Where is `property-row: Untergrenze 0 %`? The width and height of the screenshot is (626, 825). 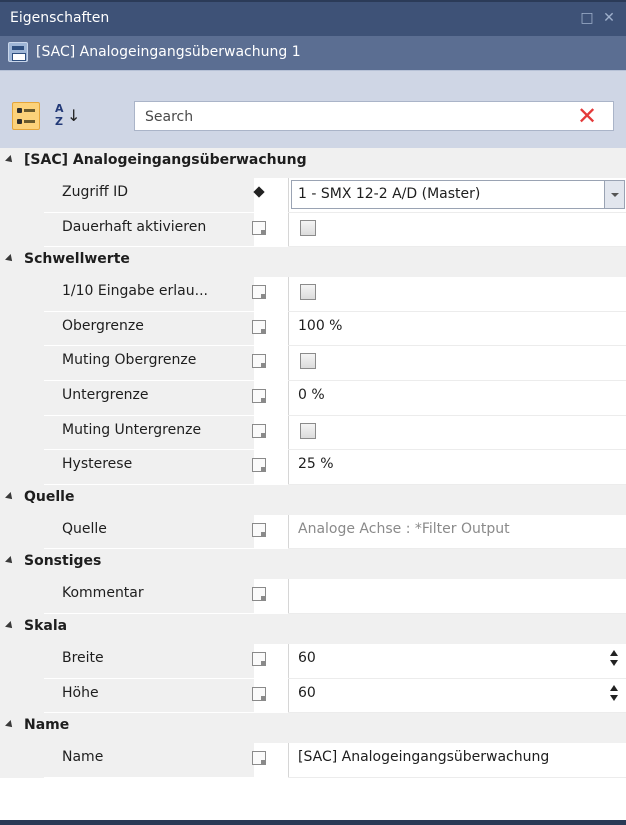 property-row: Untergrenze 0 % is located at coordinates (313, 398).